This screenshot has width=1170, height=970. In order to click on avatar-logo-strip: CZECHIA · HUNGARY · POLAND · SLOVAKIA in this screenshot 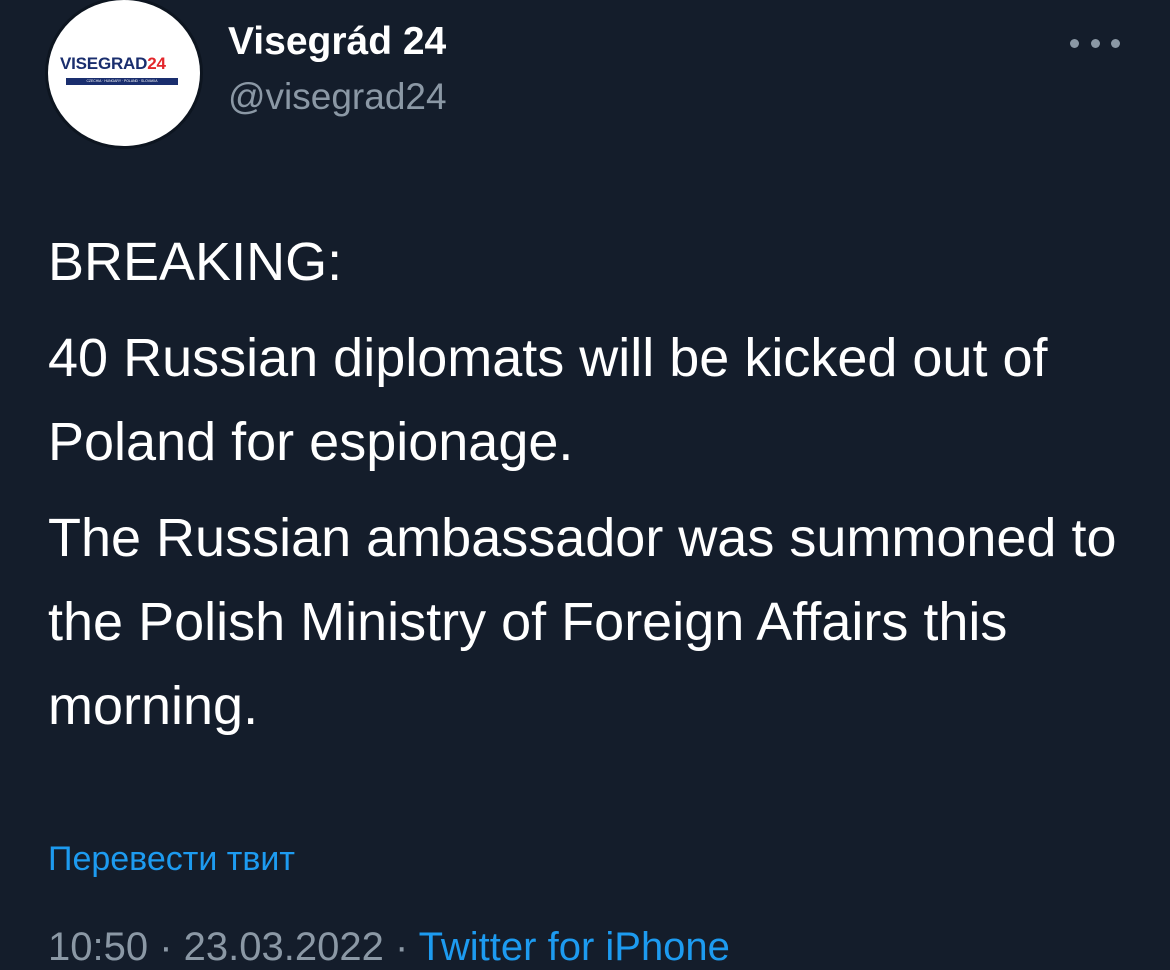, I will do `click(122, 81)`.